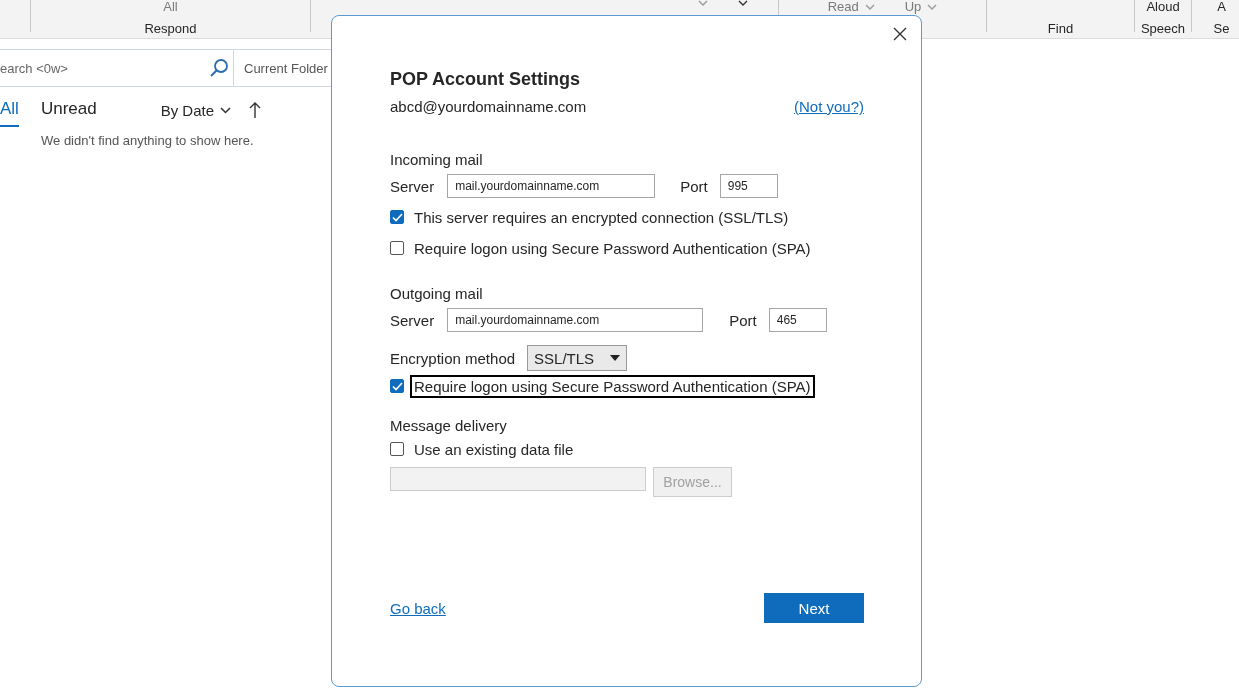 The image size is (1239, 698). What do you see at coordinates (828, 106) in the screenshot?
I see `not-you-link: (Not you?)` at bounding box center [828, 106].